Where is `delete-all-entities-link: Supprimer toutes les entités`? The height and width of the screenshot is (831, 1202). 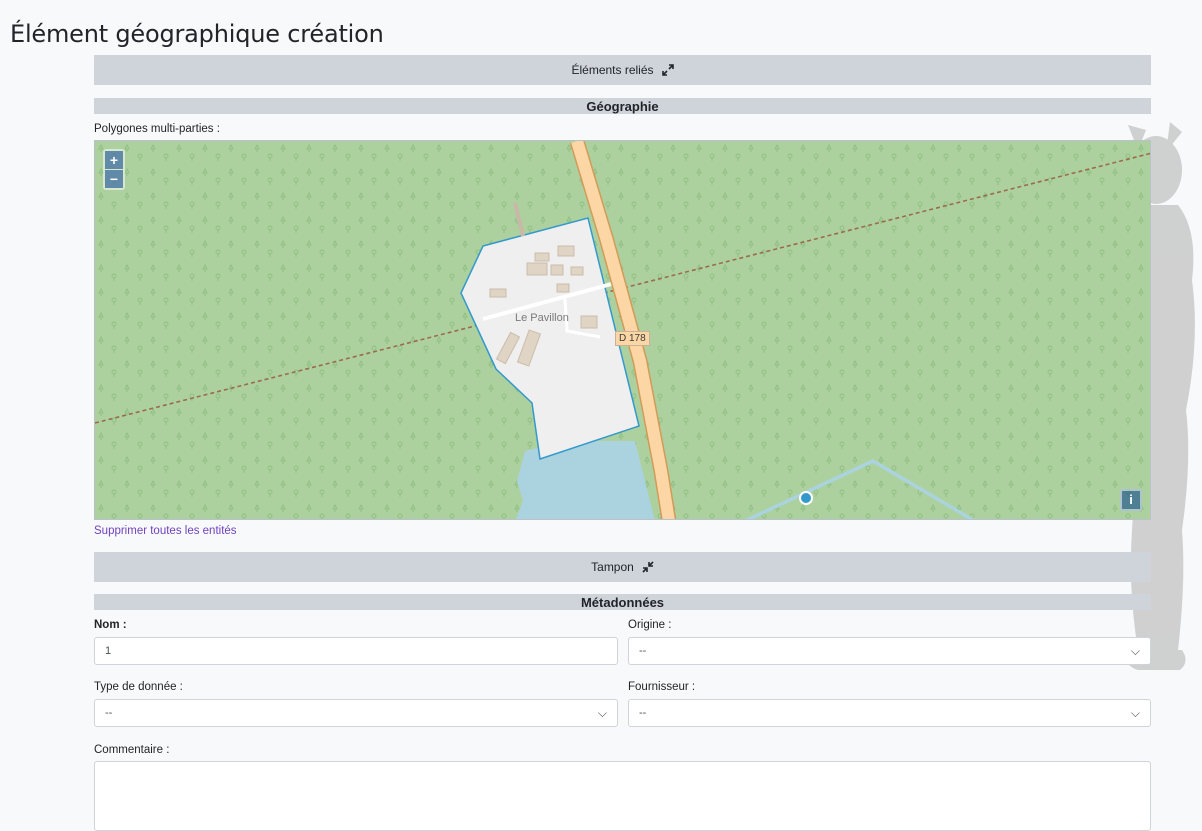 delete-all-entities-link: Supprimer toutes les entités is located at coordinates (165, 531).